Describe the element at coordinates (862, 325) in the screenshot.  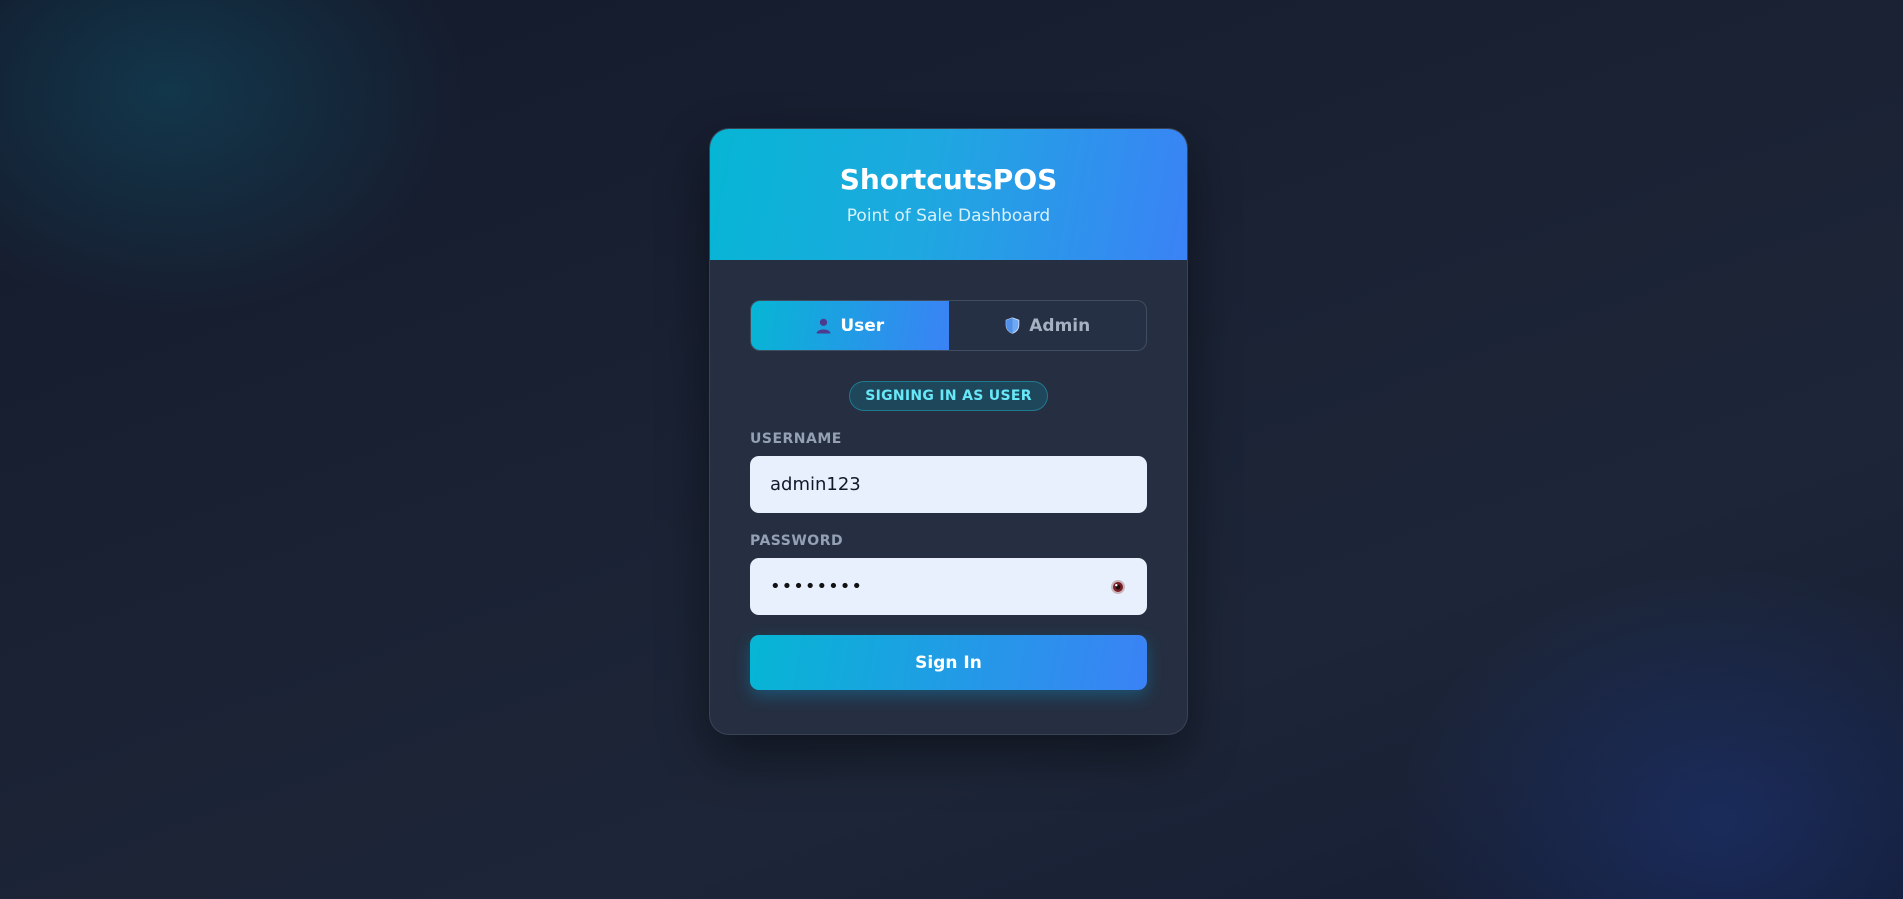
I see `tab-user-label: User` at that location.